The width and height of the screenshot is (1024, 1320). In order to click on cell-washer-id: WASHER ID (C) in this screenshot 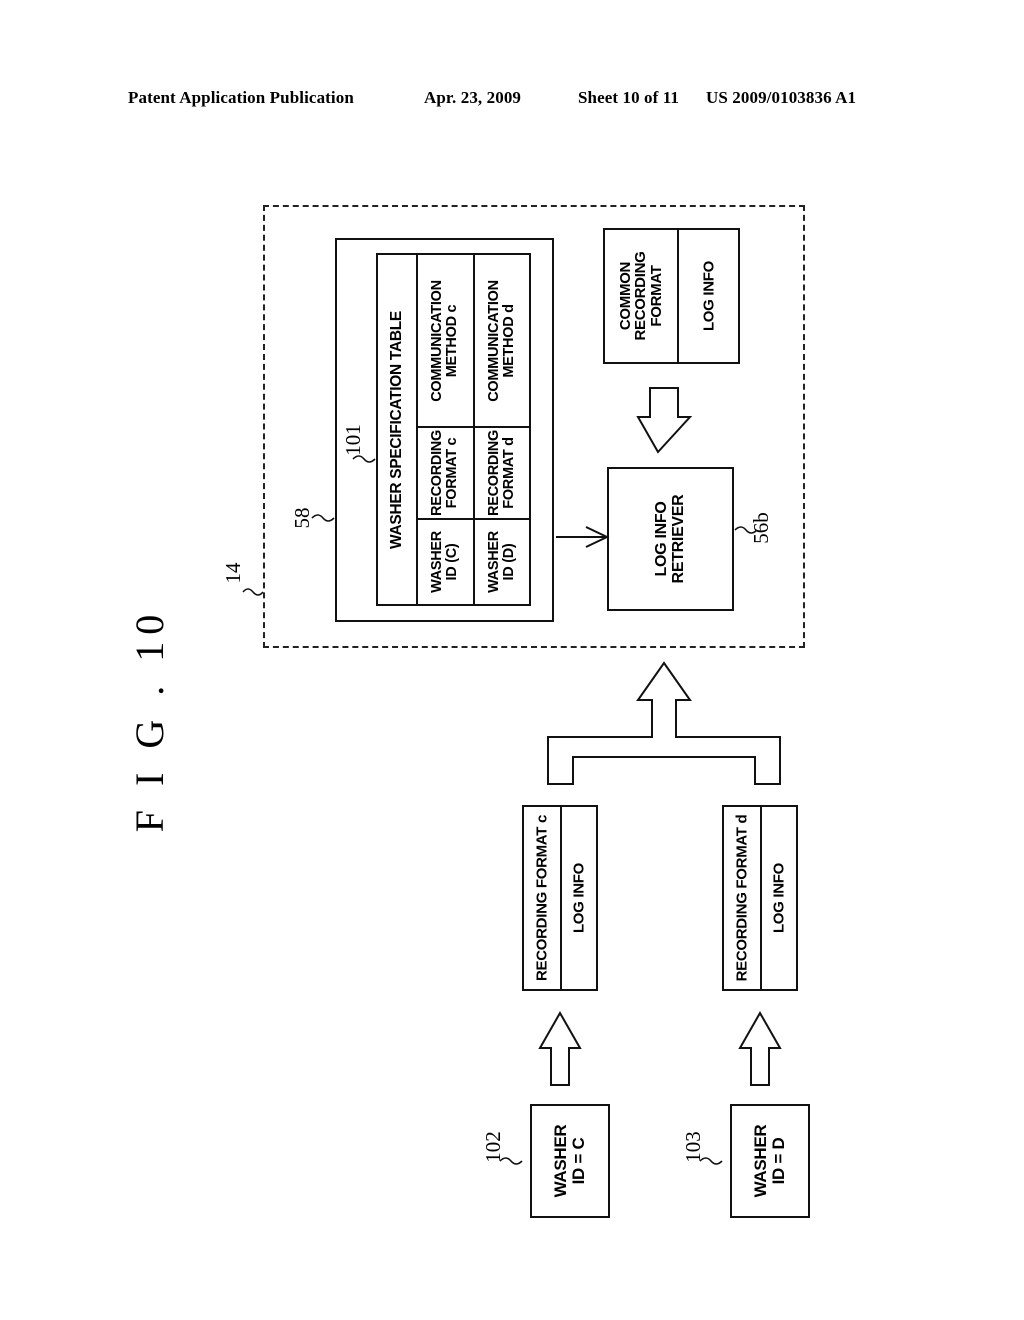, I will do `click(445, 562)`.